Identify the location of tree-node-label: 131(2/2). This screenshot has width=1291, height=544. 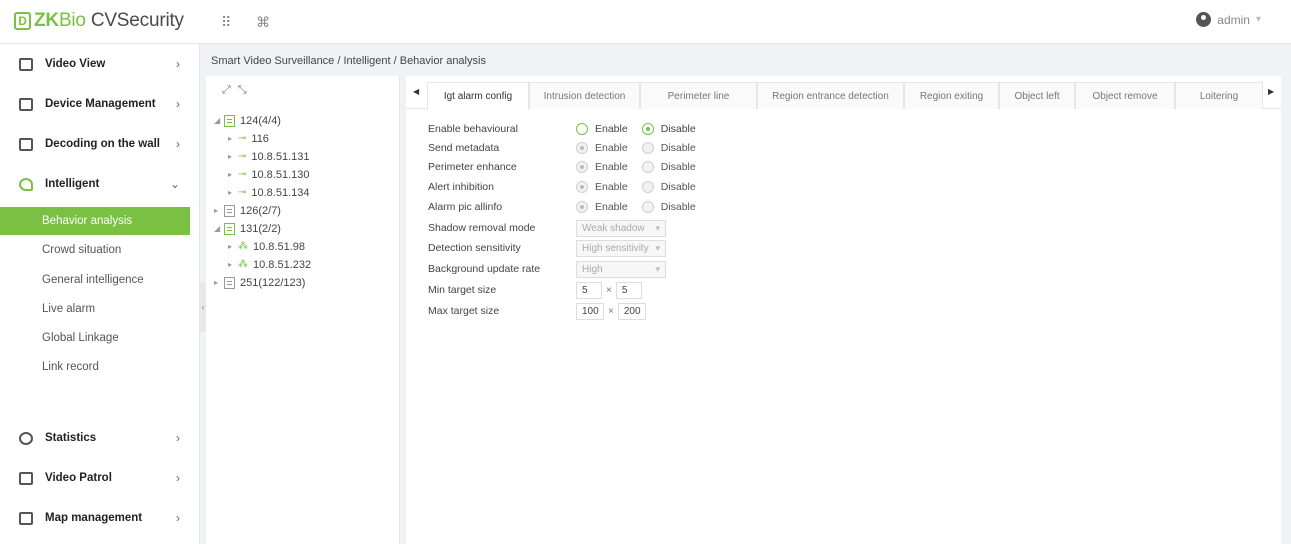
(260, 229).